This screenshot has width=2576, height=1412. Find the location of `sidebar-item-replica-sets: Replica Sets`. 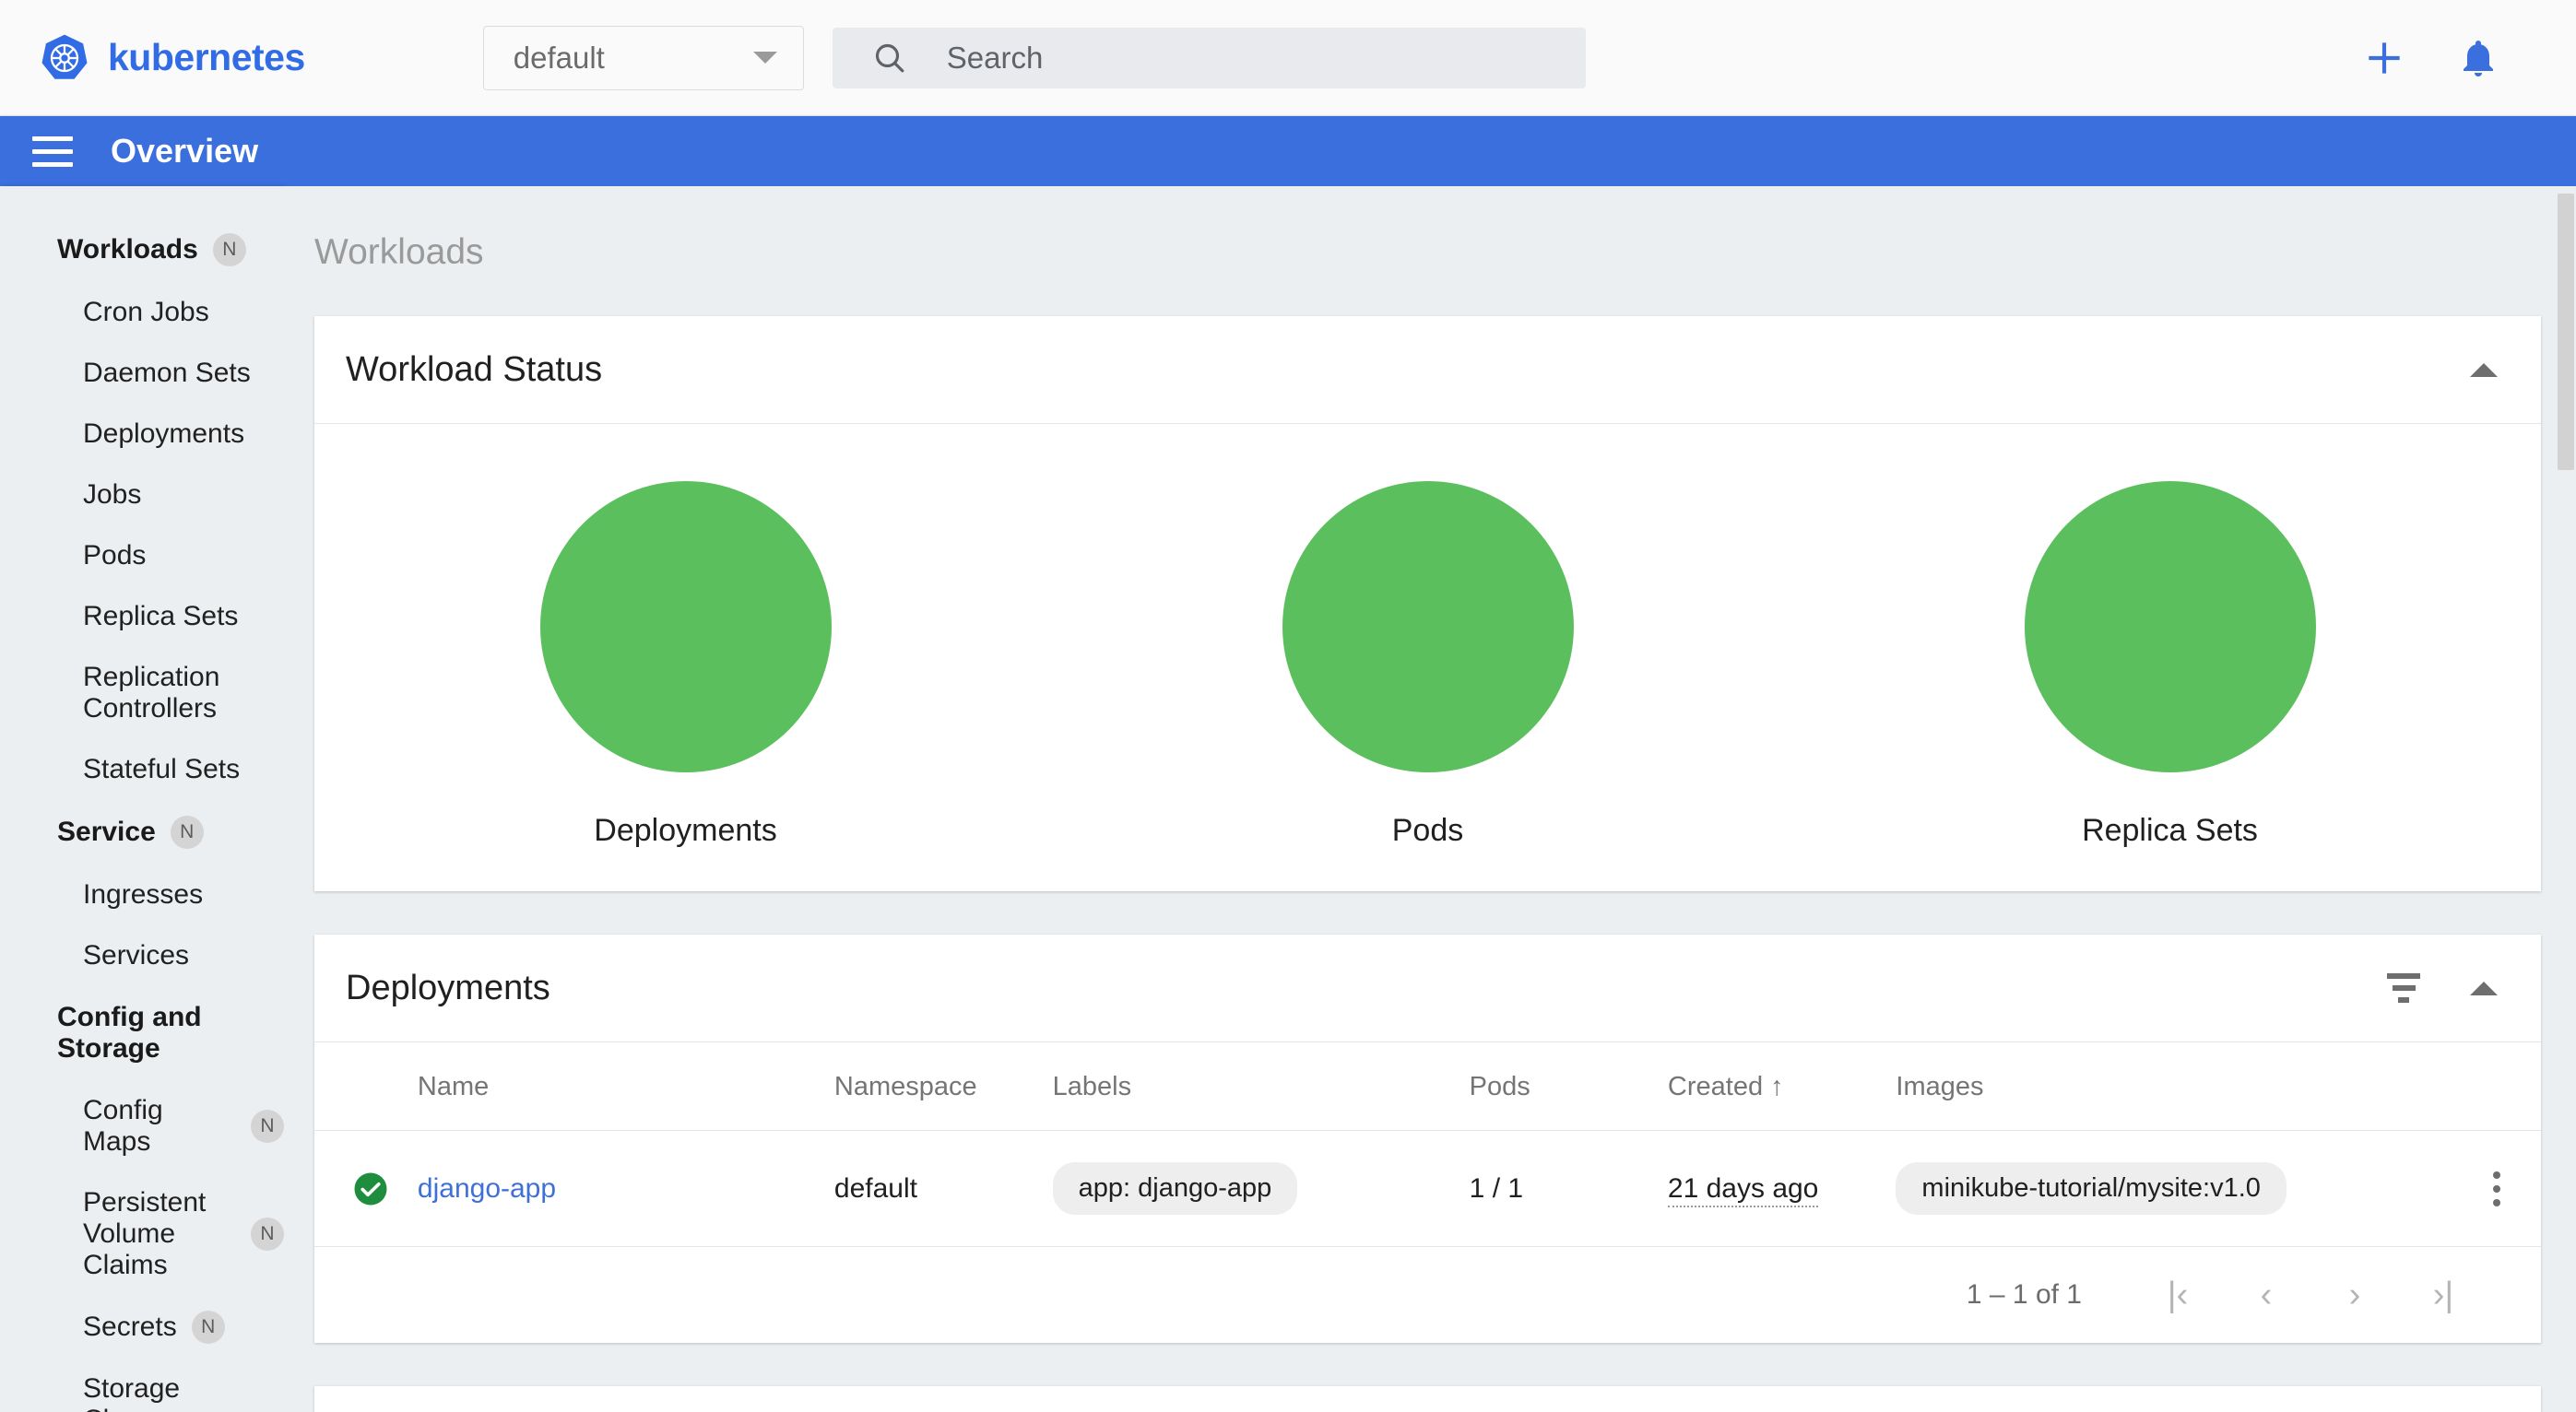

sidebar-item-replica-sets: Replica Sets is located at coordinates (142, 616).